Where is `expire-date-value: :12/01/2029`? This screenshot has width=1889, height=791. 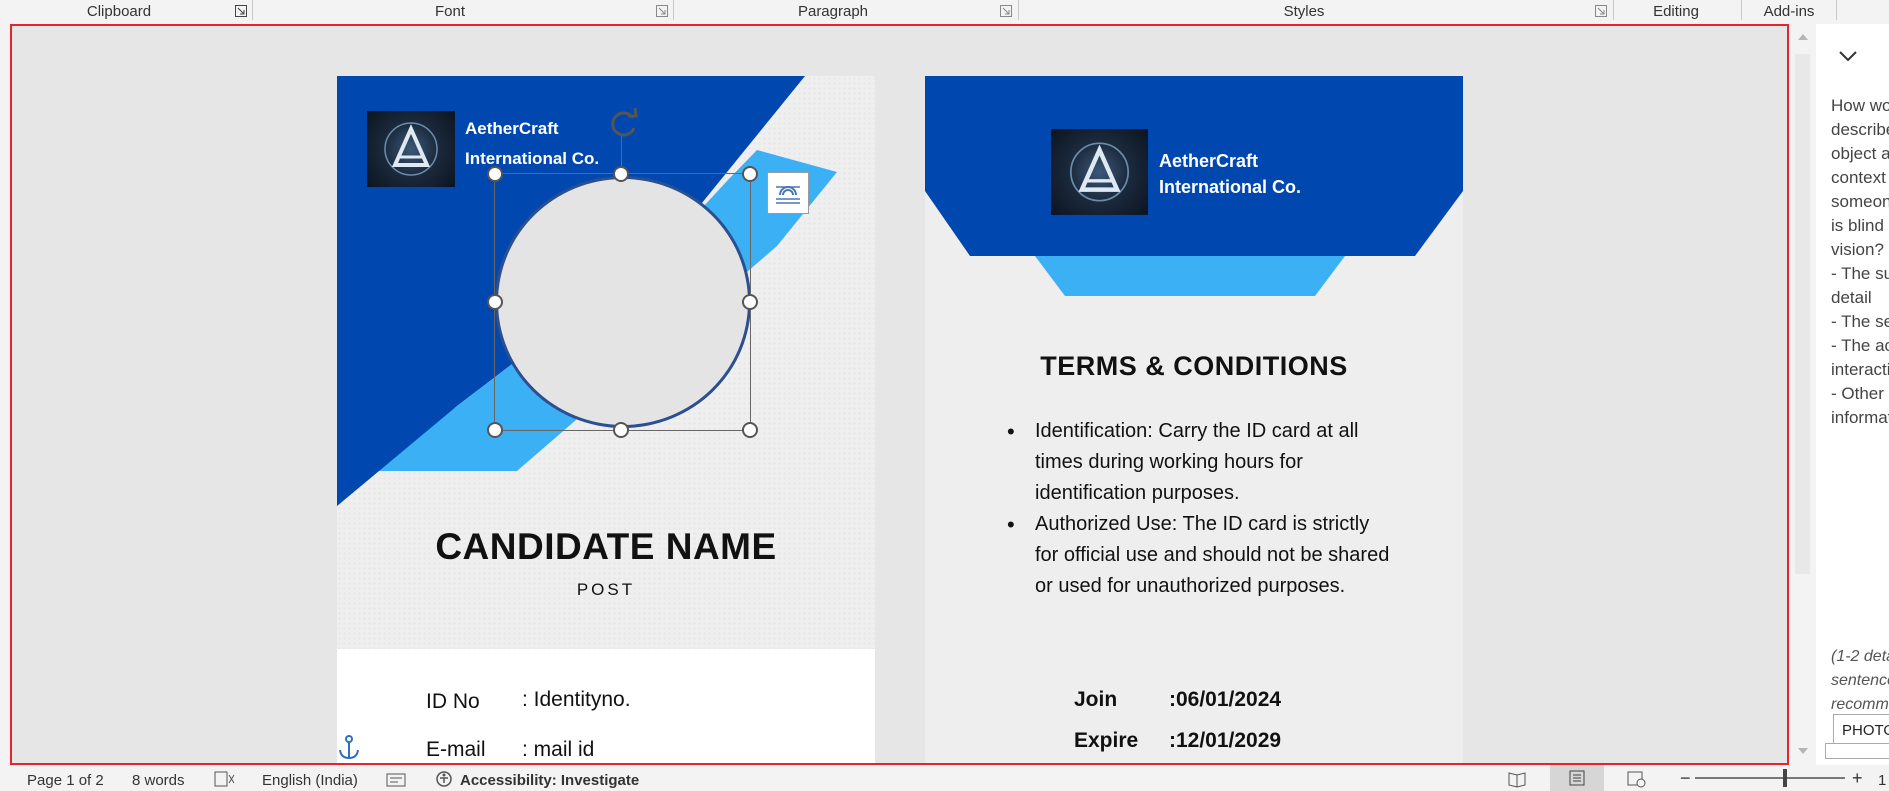
expire-date-value: :12/01/2029 is located at coordinates (1225, 740).